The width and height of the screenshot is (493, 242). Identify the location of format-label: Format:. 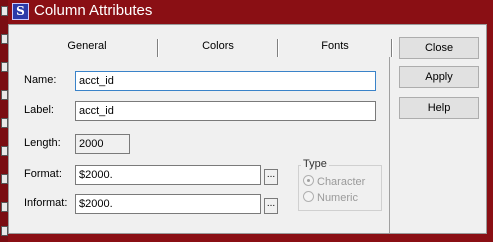
(43, 174).